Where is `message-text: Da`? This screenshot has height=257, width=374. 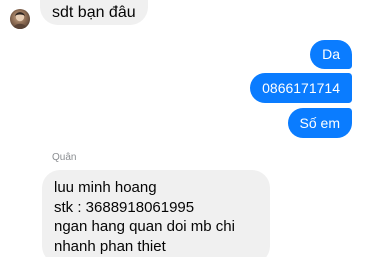
message-text: Da is located at coordinates (331, 54).